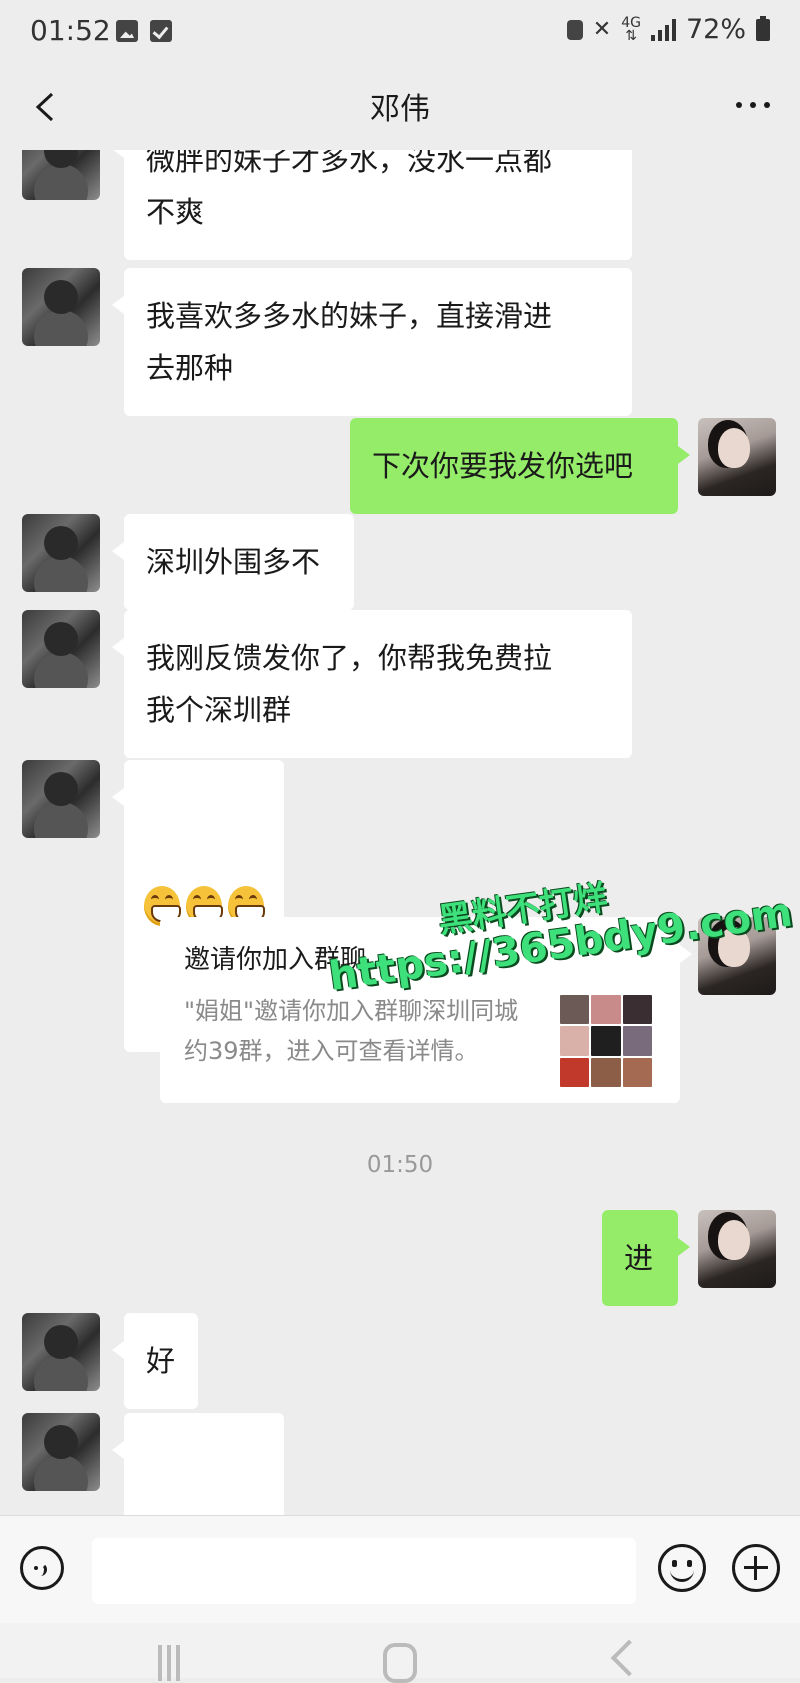  I want to click on system-back-icon, so click(629, 1658).